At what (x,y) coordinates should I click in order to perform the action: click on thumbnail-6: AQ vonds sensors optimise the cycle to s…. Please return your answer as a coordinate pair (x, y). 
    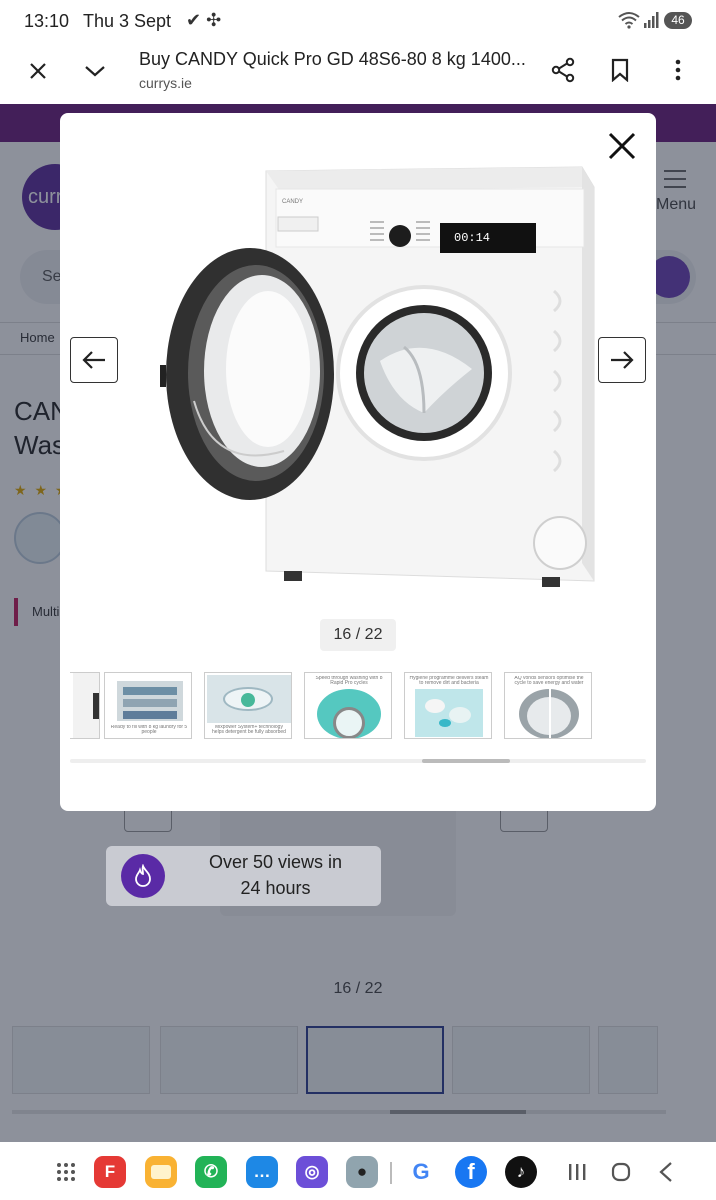
    Looking at the image, I should click on (548, 705).